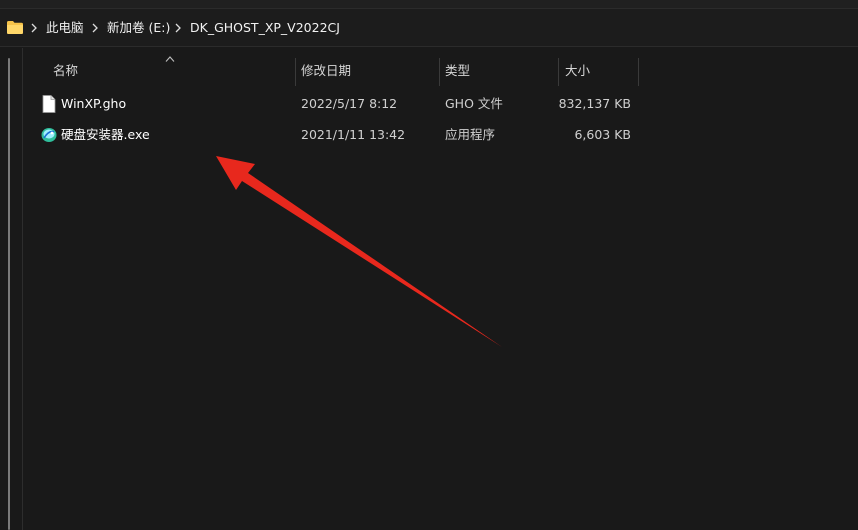  Describe the element at coordinates (15, 27) in the screenshot. I see `folder-icon` at that location.